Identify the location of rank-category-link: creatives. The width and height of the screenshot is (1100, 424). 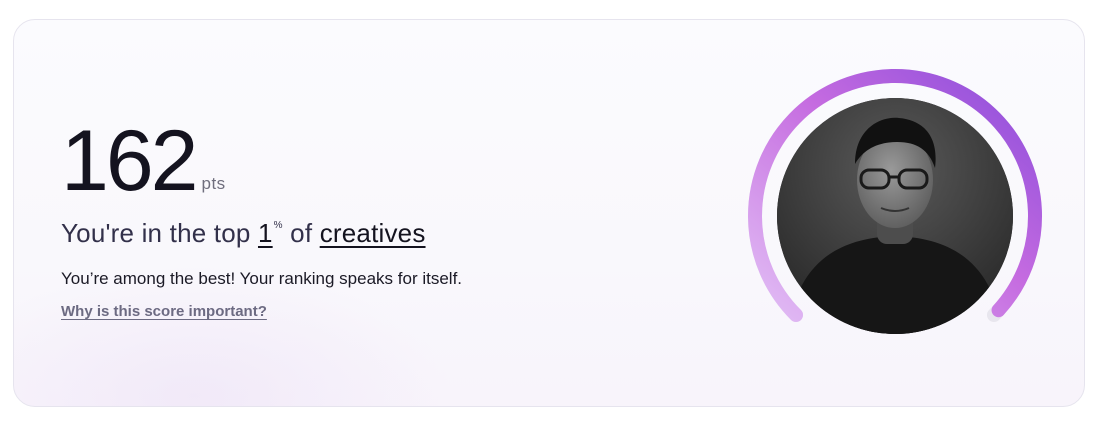
(373, 233).